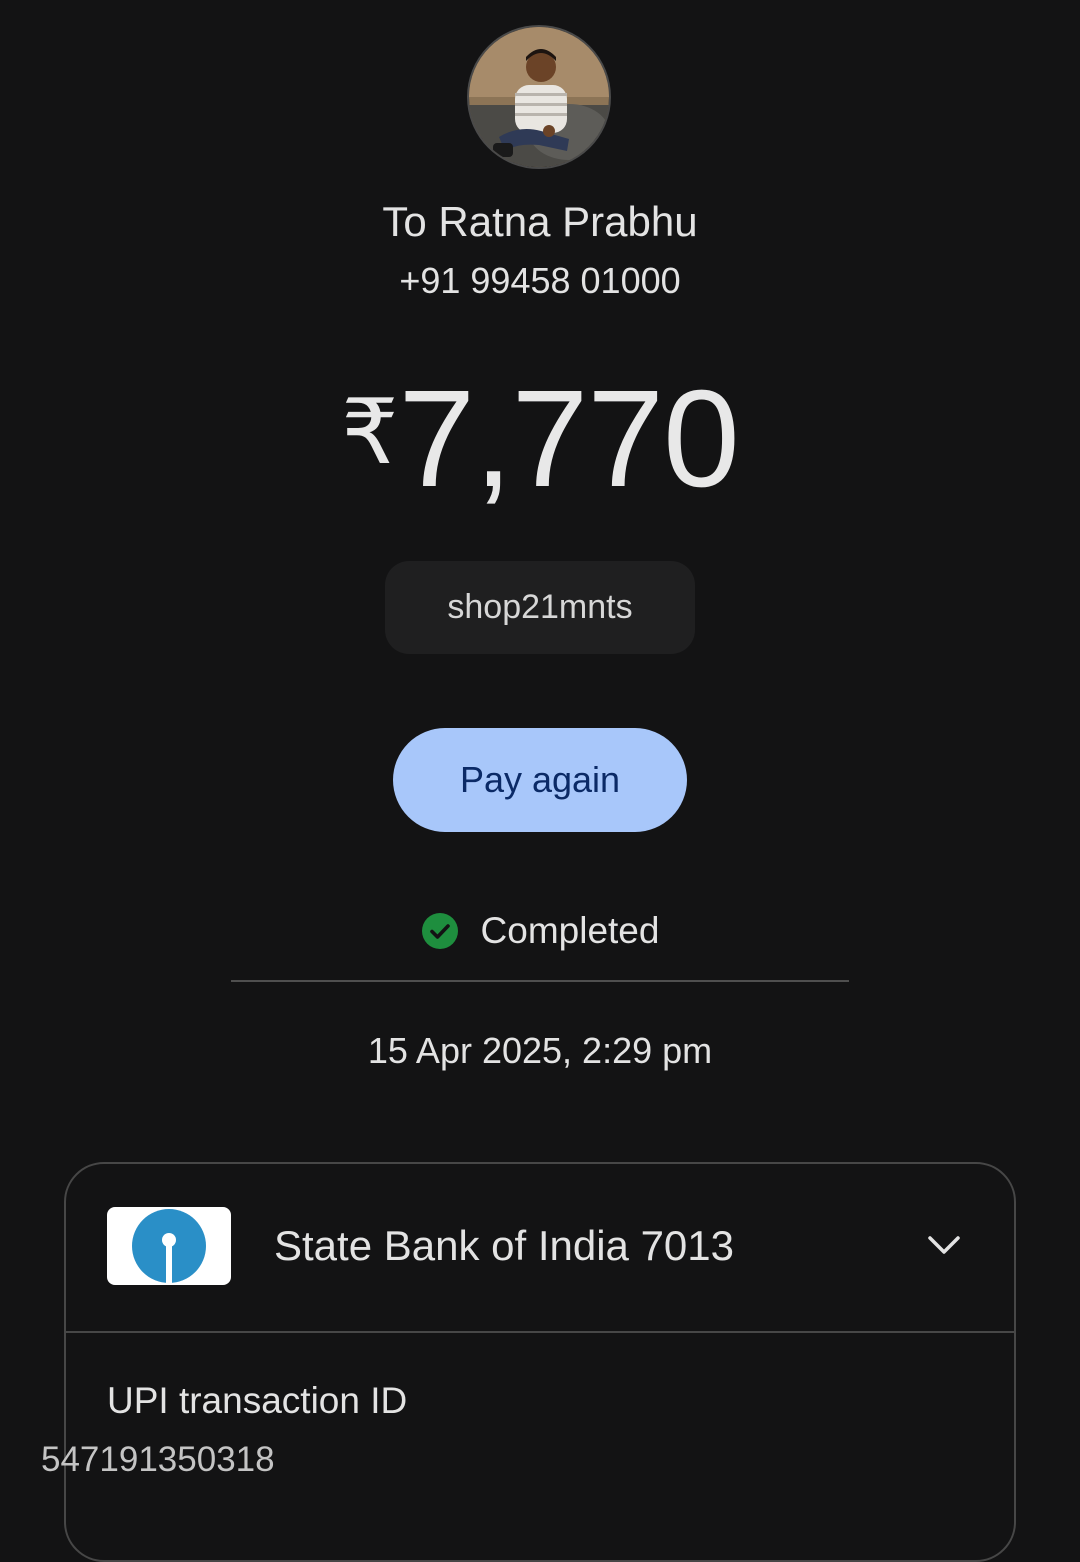 The image size is (1080, 1562). What do you see at coordinates (944, 1245) in the screenshot?
I see `chevron-down-icon` at bounding box center [944, 1245].